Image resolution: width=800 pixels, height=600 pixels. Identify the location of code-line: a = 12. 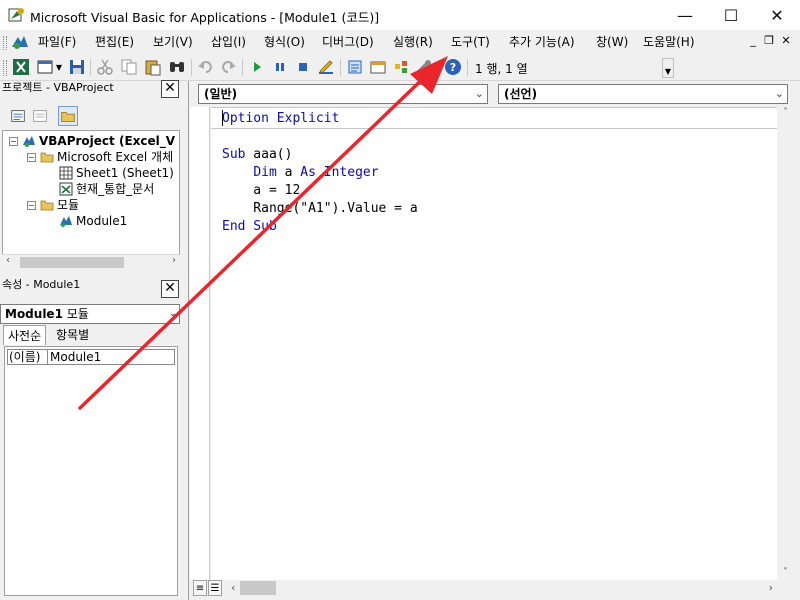
(261, 191).